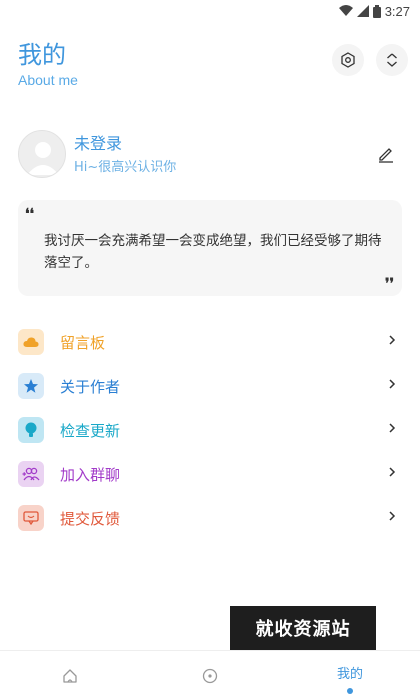 The height and width of the screenshot is (700, 420). I want to click on bulb-icon, so click(31, 430).